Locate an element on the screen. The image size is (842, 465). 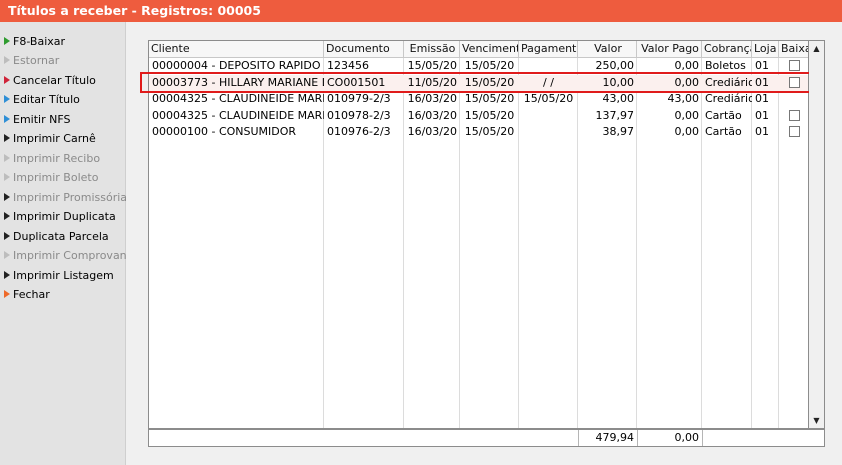
menu-item-5: Imprimir Carnê is located at coordinates (50, 139).